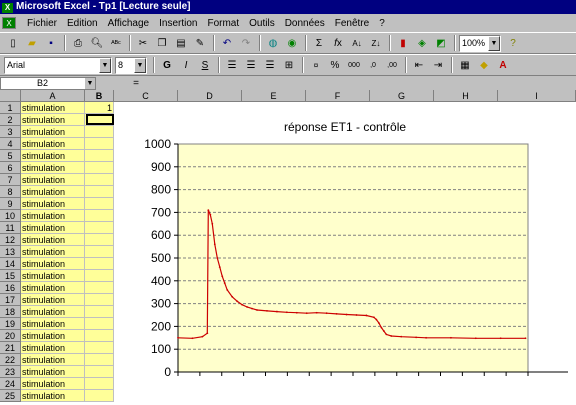  I want to click on sort-descending-icon: Z↓, so click(376, 43).